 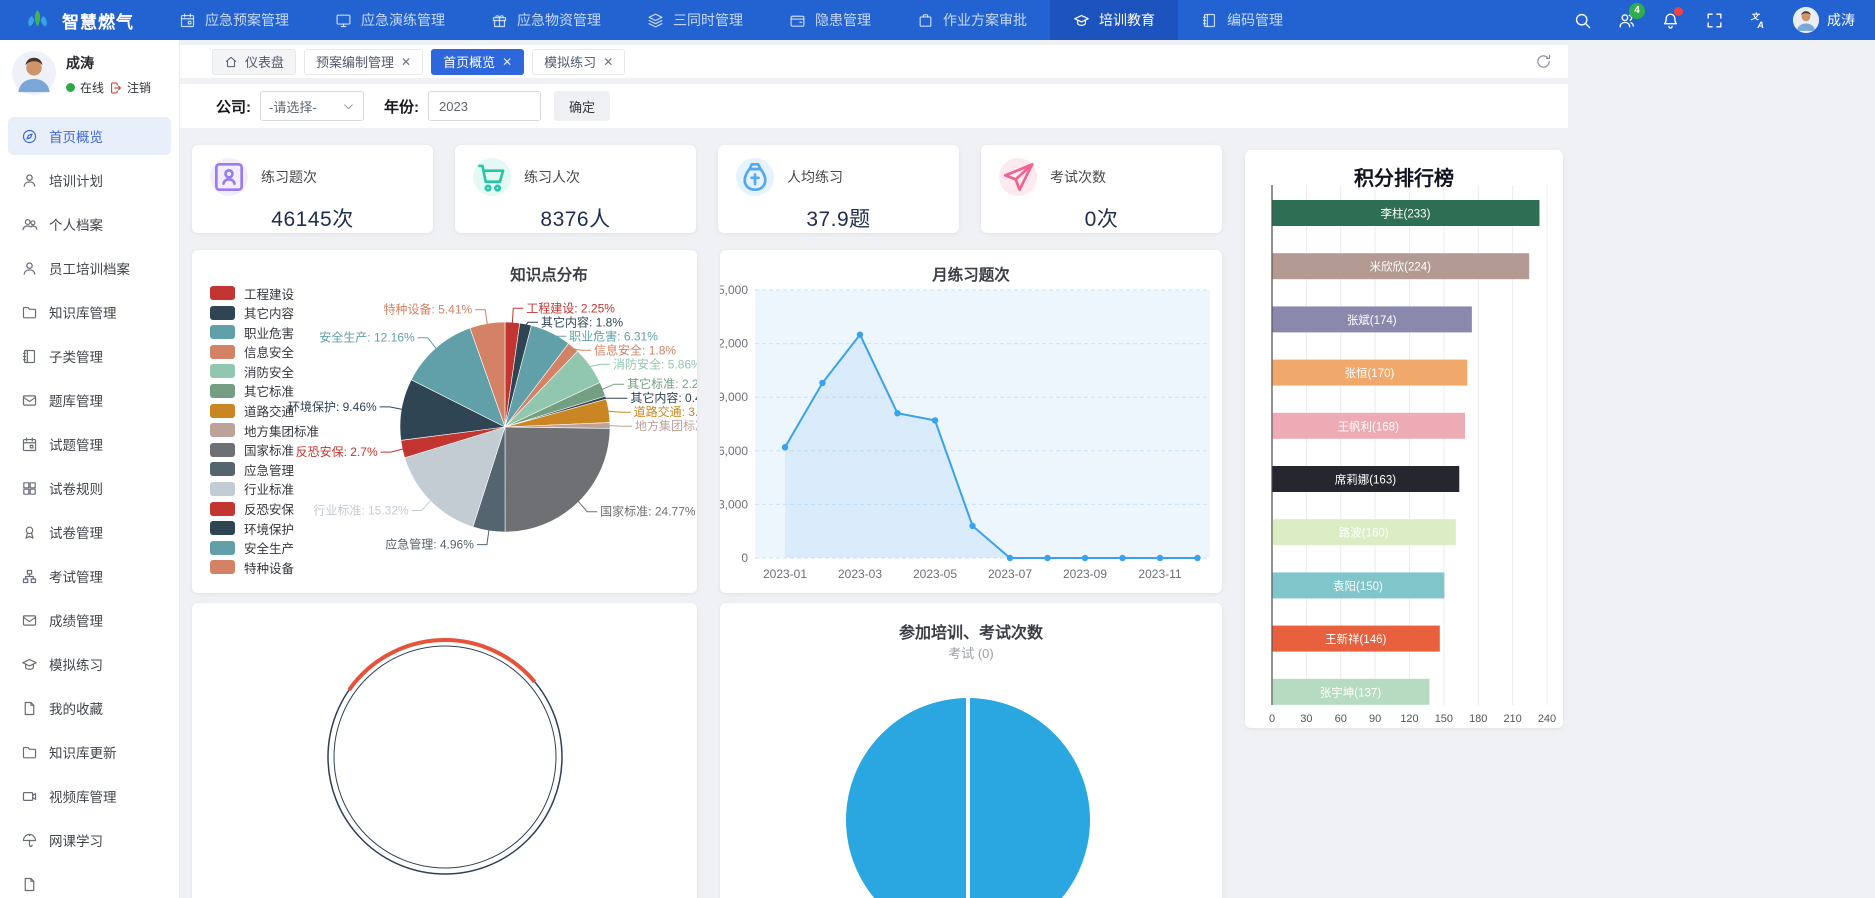 What do you see at coordinates (264, 294) in the screenshot?
I see `pie-legend-item-0: 工程建设` at bounding box center [264, 294].